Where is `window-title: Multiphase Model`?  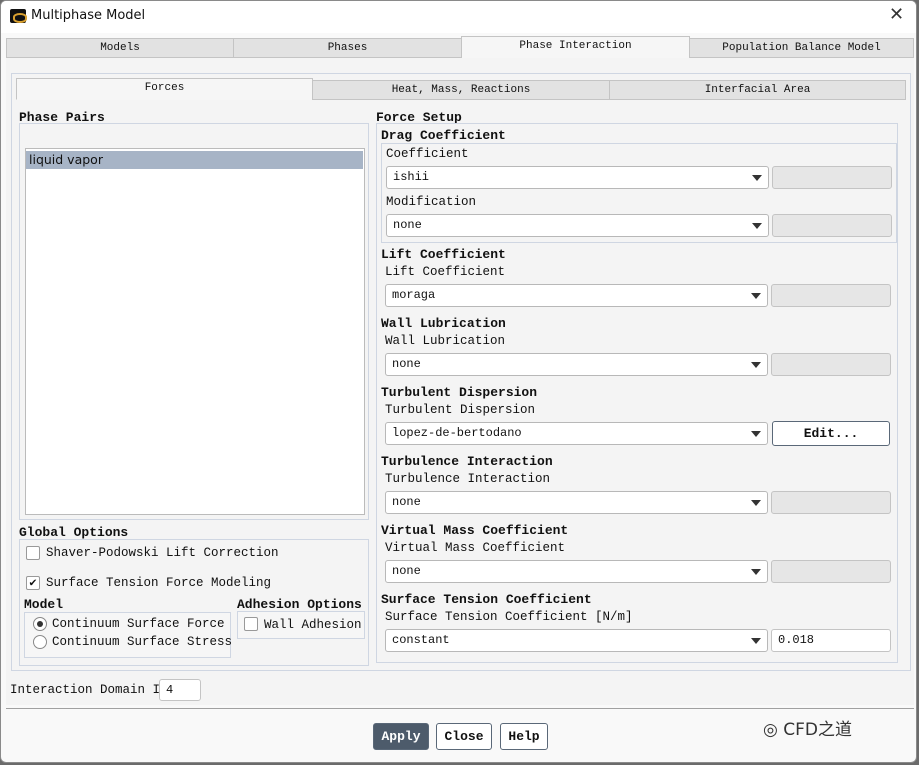
window-title: Multiphase Model is located at coordinates (88, 15).